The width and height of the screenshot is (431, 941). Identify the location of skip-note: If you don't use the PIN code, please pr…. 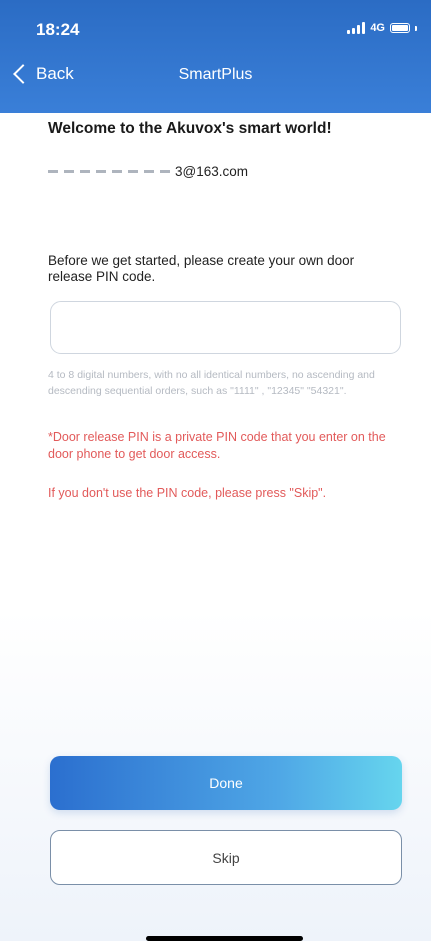
(187, 493).